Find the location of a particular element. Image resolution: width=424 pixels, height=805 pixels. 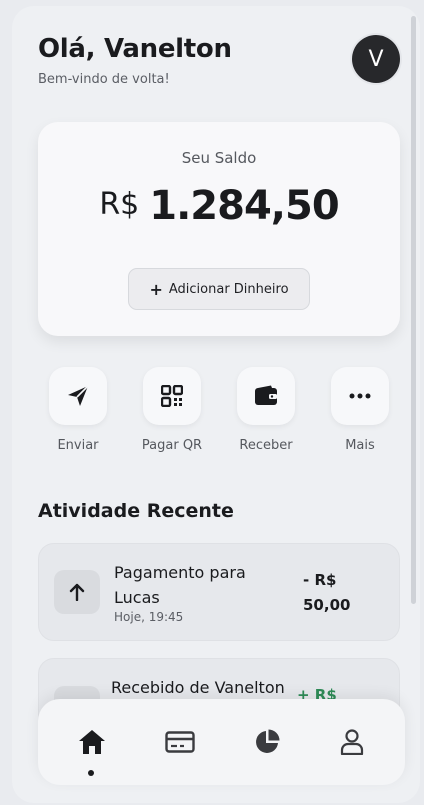

action-label: Receber is located at coordinates (266, 445).